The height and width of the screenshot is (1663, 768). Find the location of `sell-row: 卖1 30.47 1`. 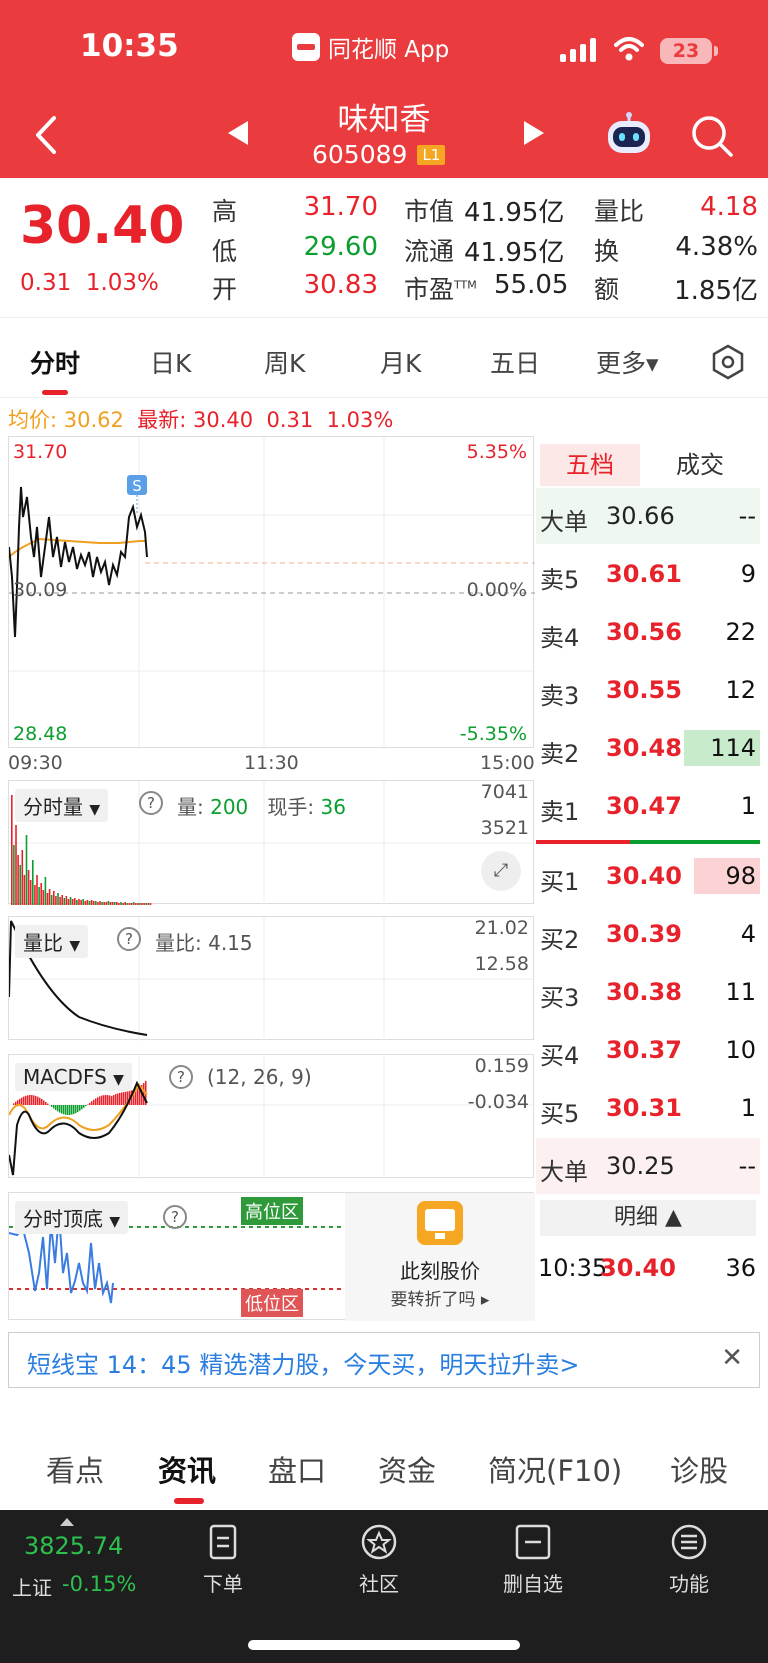

sell-row: 卖1 30.47 1 is located at coordinates (648, 806).